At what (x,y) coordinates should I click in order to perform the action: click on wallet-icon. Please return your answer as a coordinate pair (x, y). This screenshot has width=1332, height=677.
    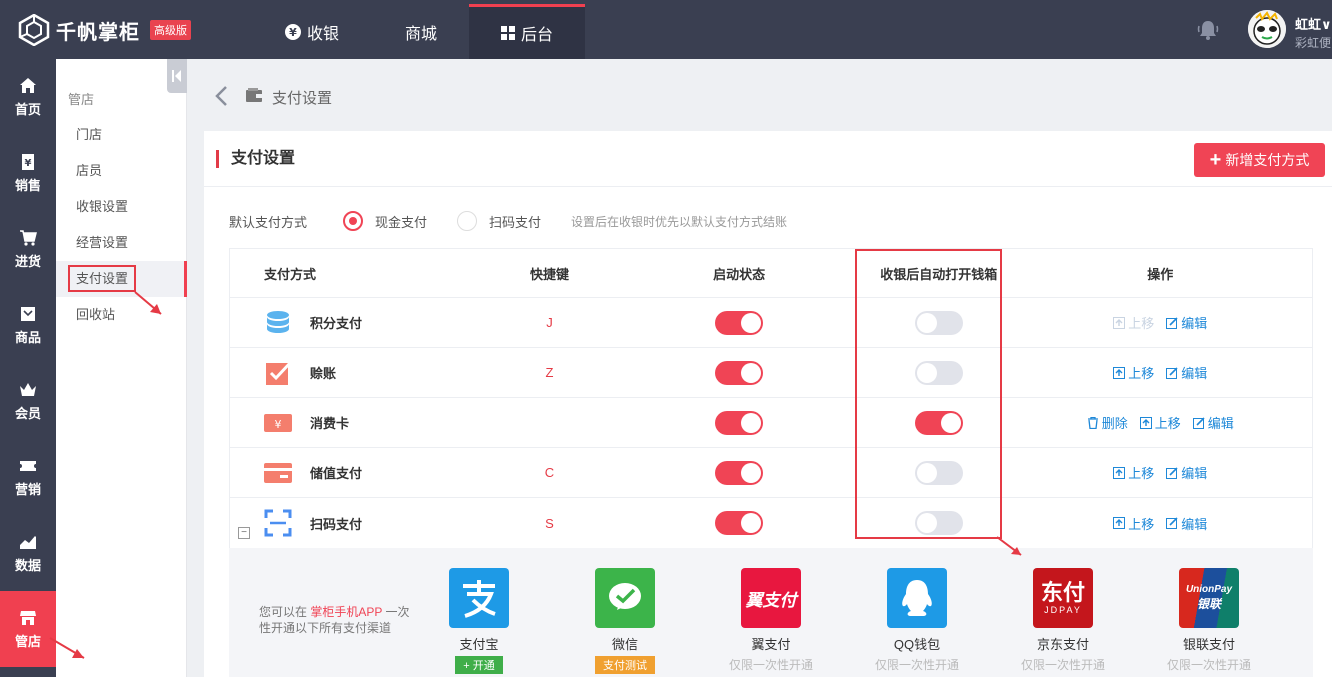
    Looking at the image, I should click on (254, 95).